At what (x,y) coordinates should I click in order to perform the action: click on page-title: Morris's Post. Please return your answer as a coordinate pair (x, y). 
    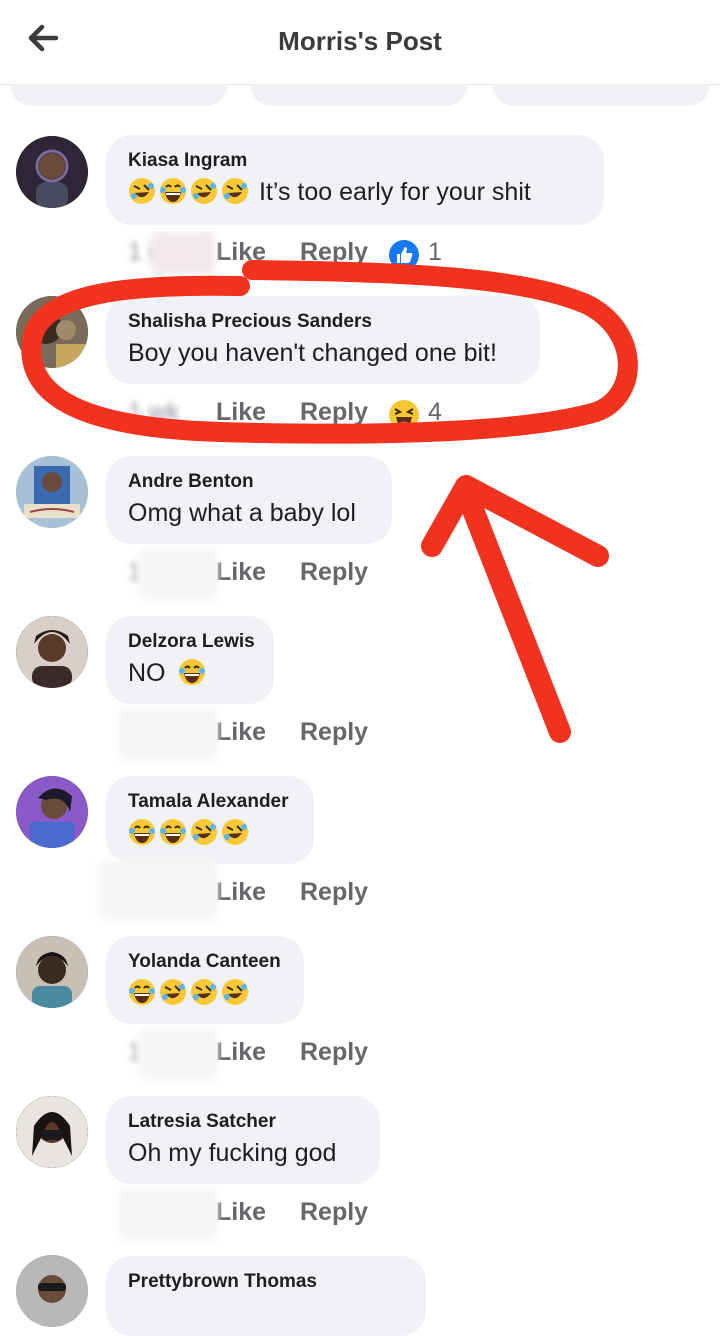
    Looking at the image, I should click on (360, 41).